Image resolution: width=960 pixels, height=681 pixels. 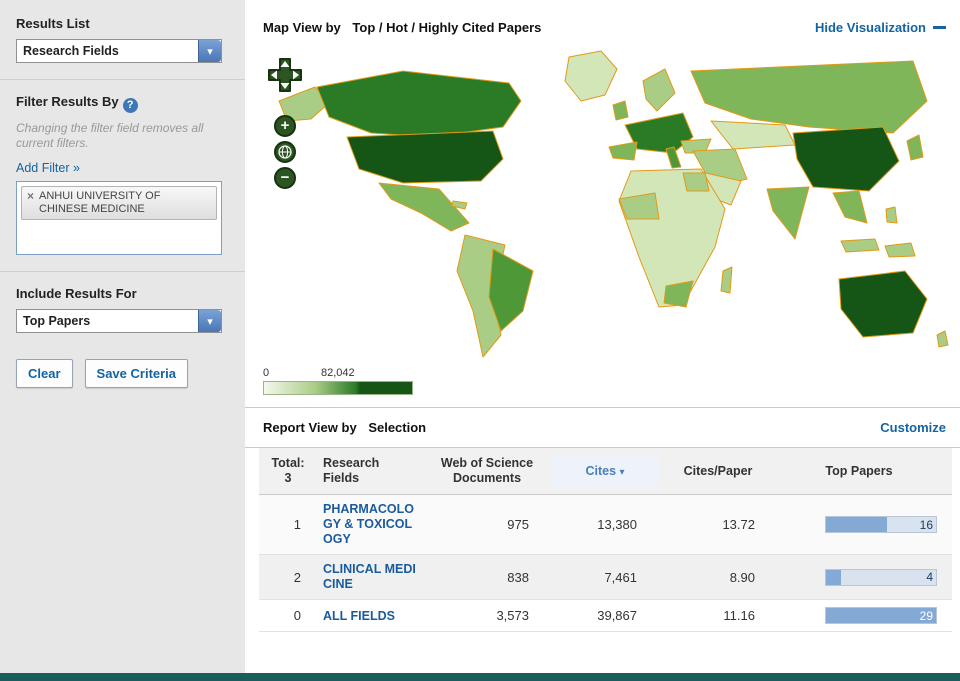 I want to click on filter-results-label: Filter Results By, so click(x=67, y=101).